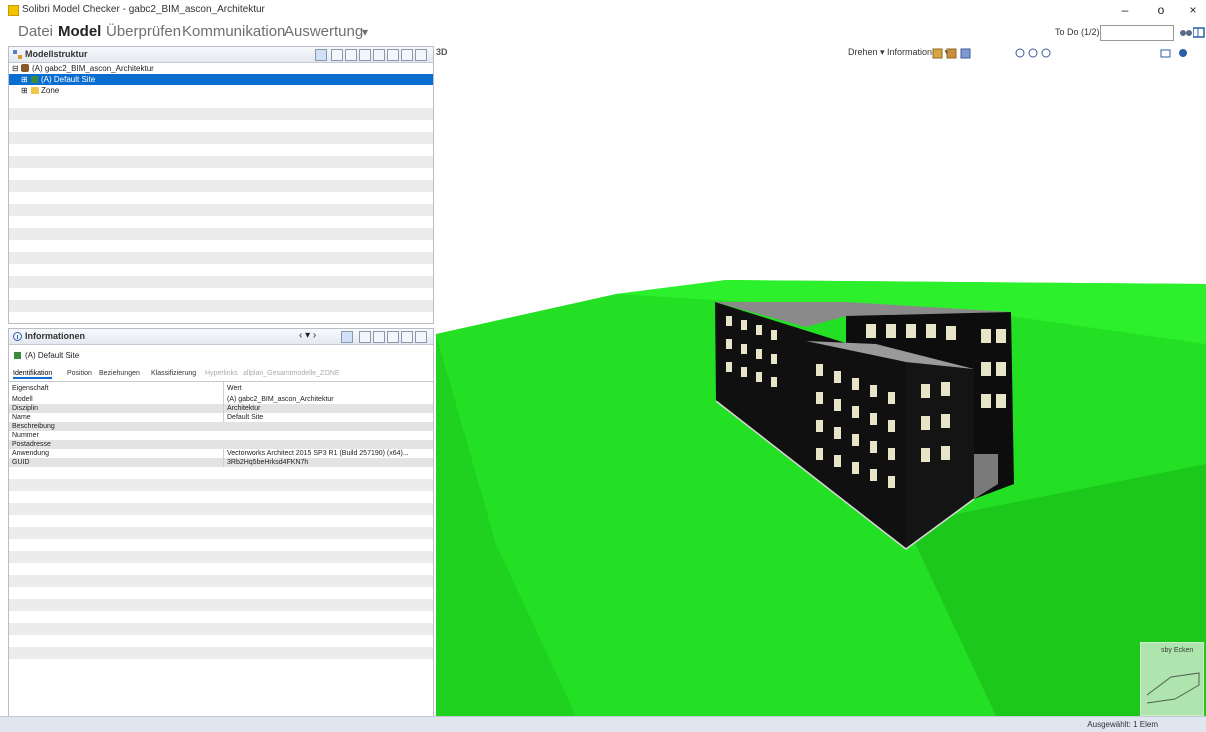 This screenshot has width=1206, height=732. What do you see at coordinates (1137, 33) in the screenshot?
I see `todo-search-input` at bounding box center [1137, 33].